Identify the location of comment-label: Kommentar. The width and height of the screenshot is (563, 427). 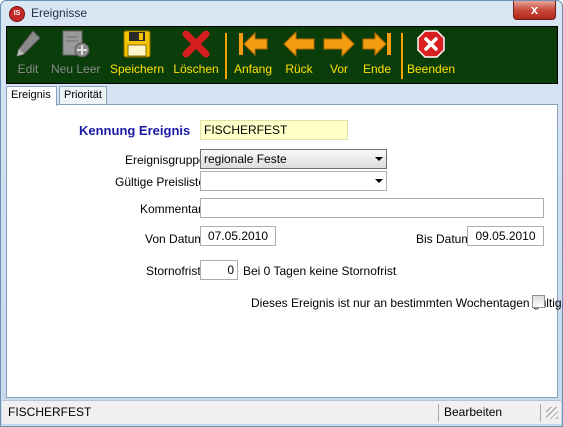
(171, 209).